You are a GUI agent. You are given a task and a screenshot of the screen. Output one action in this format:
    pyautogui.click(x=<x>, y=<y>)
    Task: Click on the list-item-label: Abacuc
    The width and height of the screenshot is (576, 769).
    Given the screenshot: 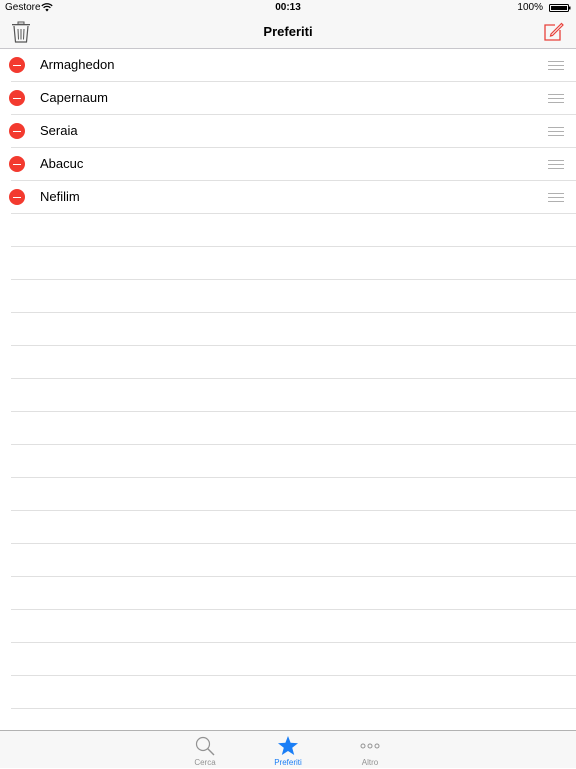 What is the action you would take?
    pyautogui.click(x=62, y=163)
    